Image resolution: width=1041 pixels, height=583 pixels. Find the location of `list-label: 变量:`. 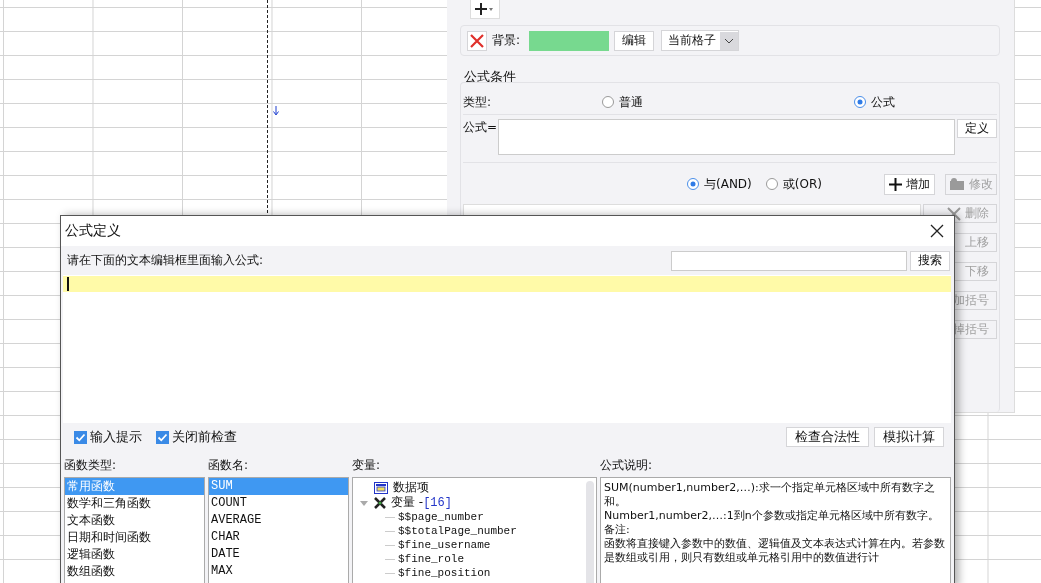

list-label: 变量: is located at coordinates (367, 465).